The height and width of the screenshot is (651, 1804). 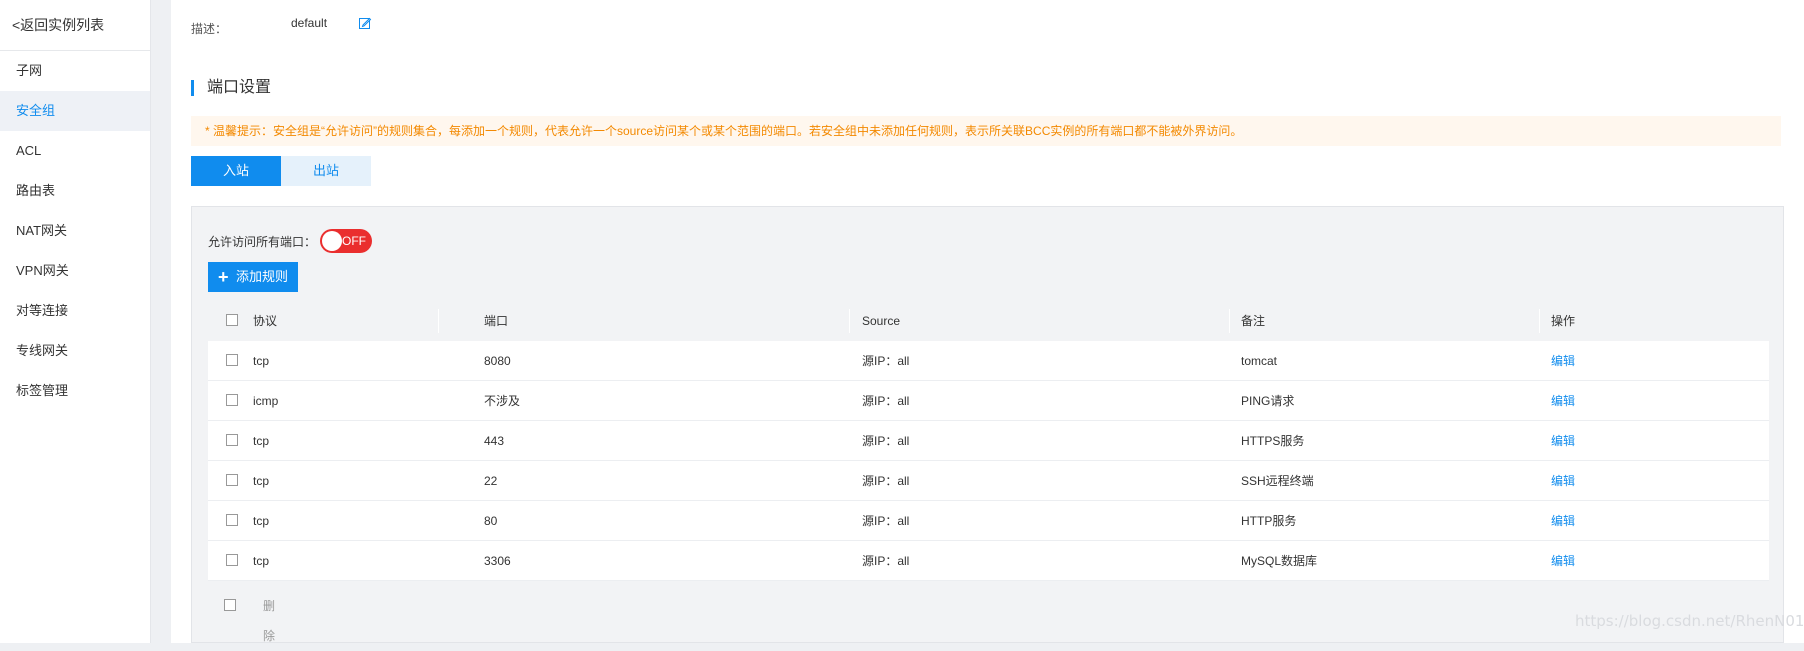 What do you see at coordinates (192, 88) in the screenshot?
I see `section-title-bar` at bounding box center [192, 88].